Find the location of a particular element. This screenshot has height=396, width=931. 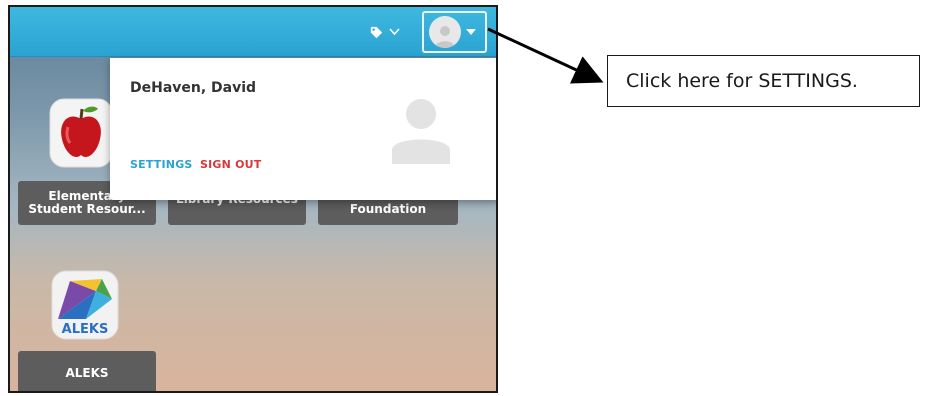

user-avatar-button is located at coordinates (454, 32).